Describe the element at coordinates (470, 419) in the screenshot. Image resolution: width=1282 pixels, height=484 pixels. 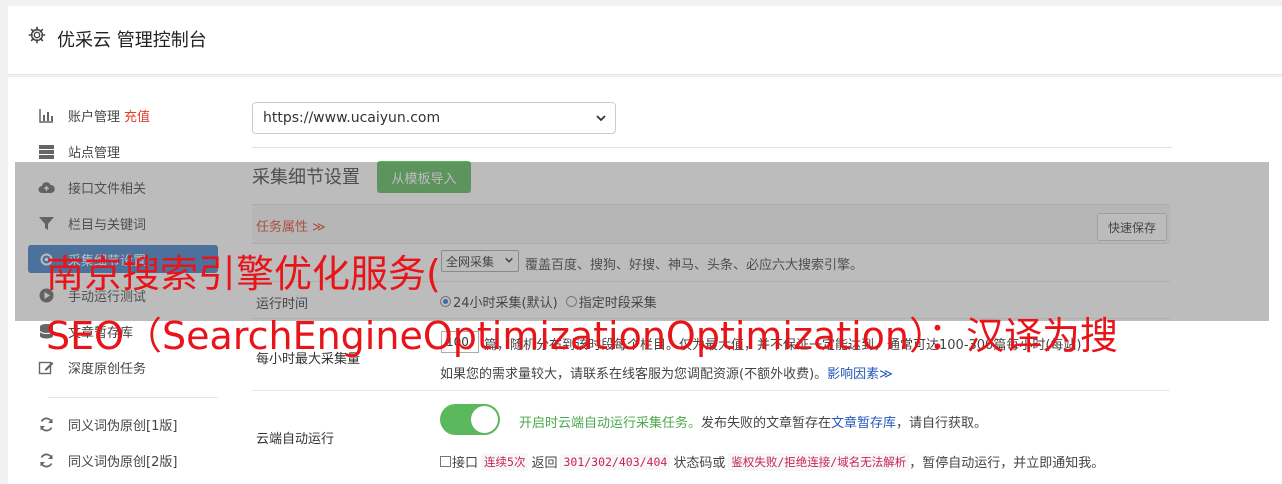
I see `cloud-run-toggle` at that location.